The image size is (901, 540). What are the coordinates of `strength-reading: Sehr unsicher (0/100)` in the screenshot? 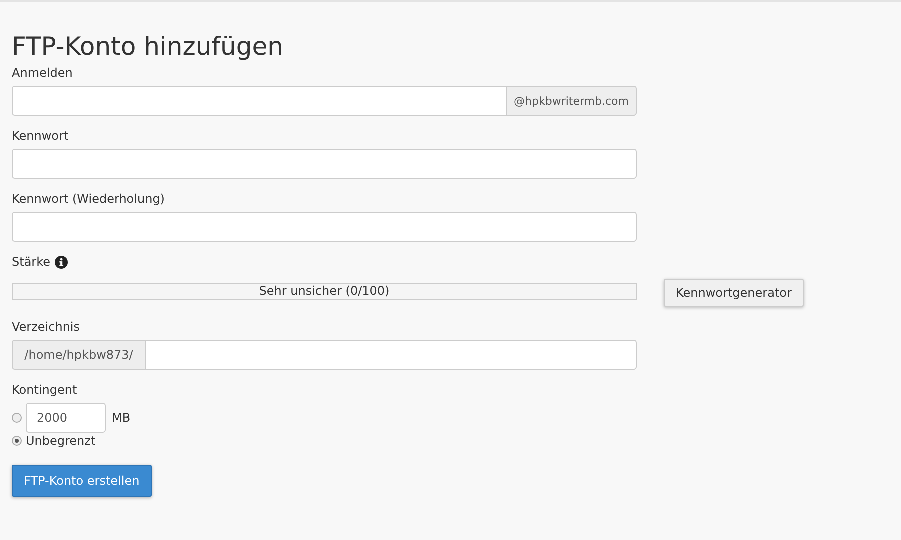 It's located at (324, 291).